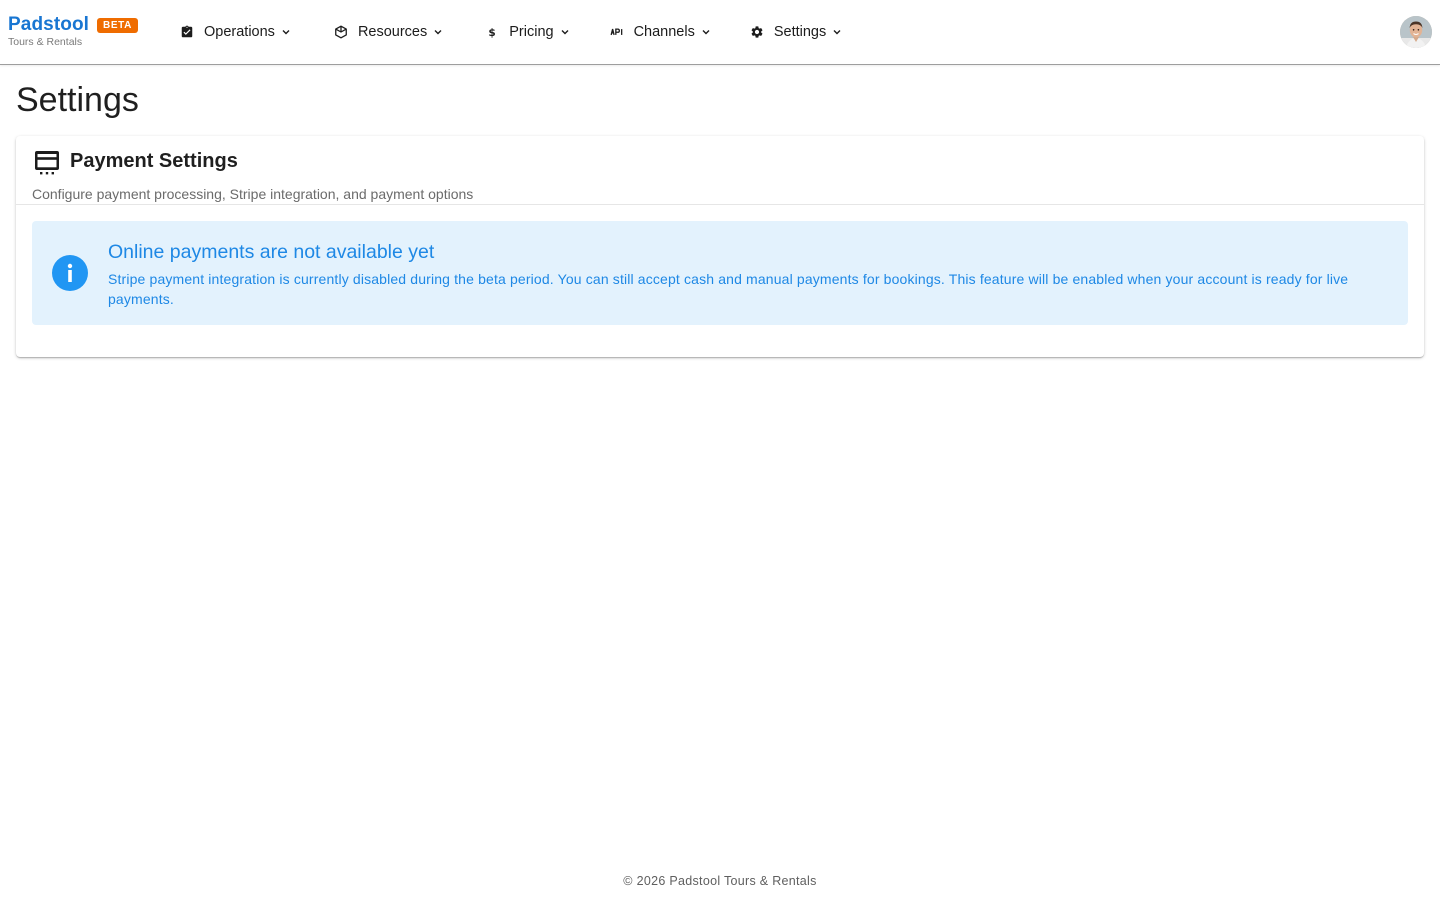 The image size is (1440, 900). I want to click on brand-logo: Padstool BETA Tours & Rentals, so click(73, 31).